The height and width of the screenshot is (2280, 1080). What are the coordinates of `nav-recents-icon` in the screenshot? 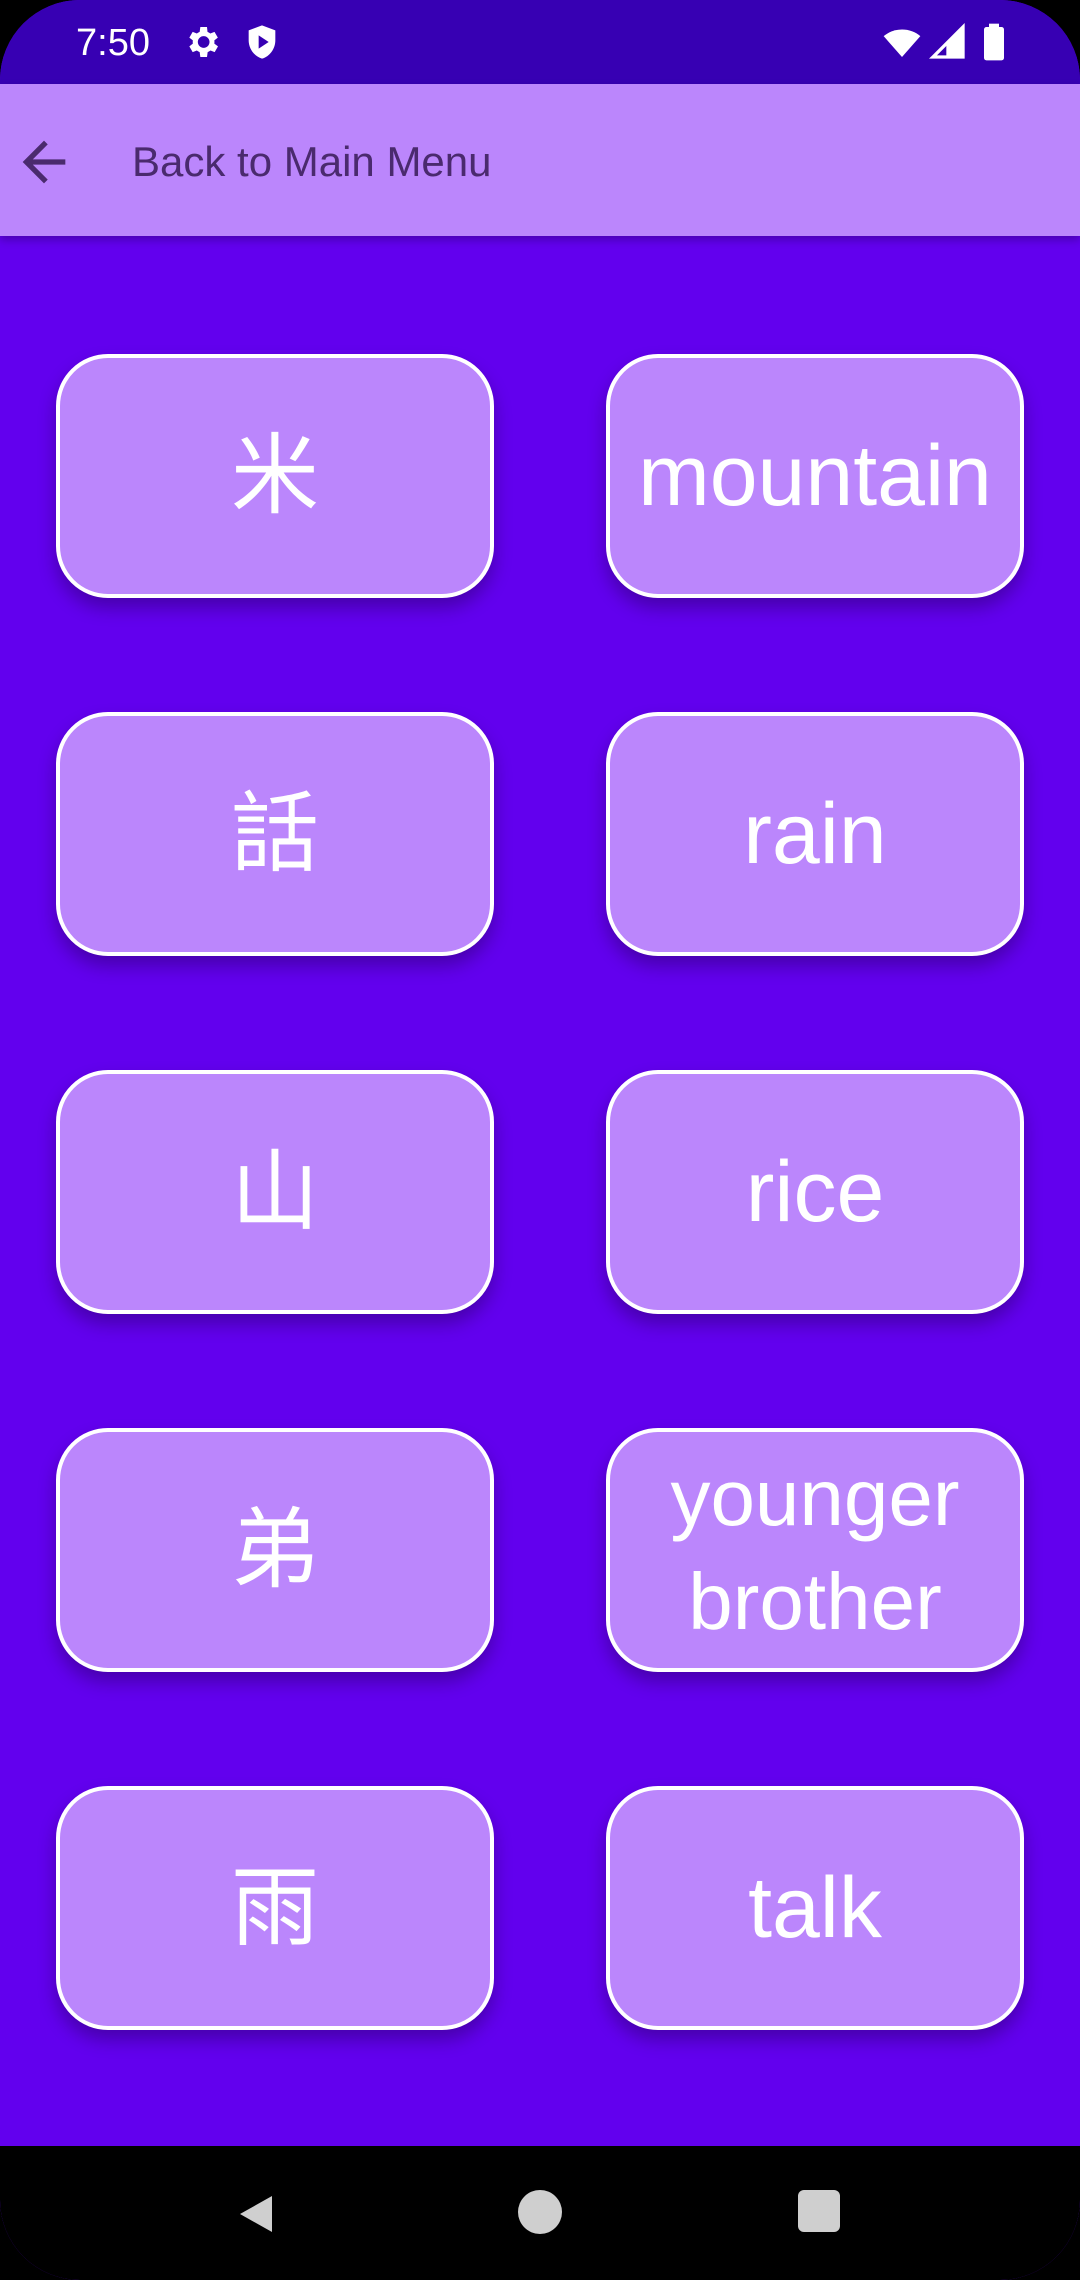 It's located at (819, 2211).